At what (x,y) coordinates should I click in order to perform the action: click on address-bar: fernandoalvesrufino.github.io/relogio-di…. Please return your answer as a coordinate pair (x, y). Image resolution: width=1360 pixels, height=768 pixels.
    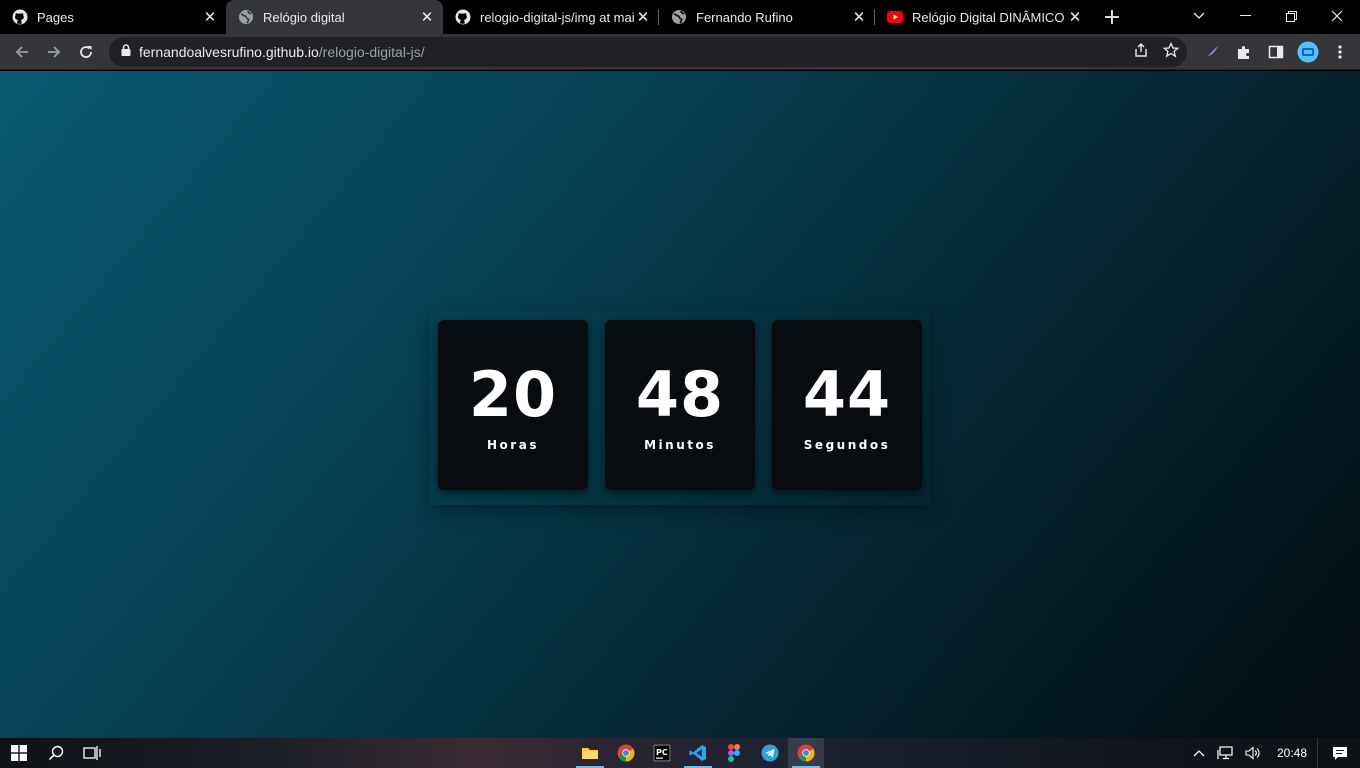
    Looking at the image, I should click on (648, 52).